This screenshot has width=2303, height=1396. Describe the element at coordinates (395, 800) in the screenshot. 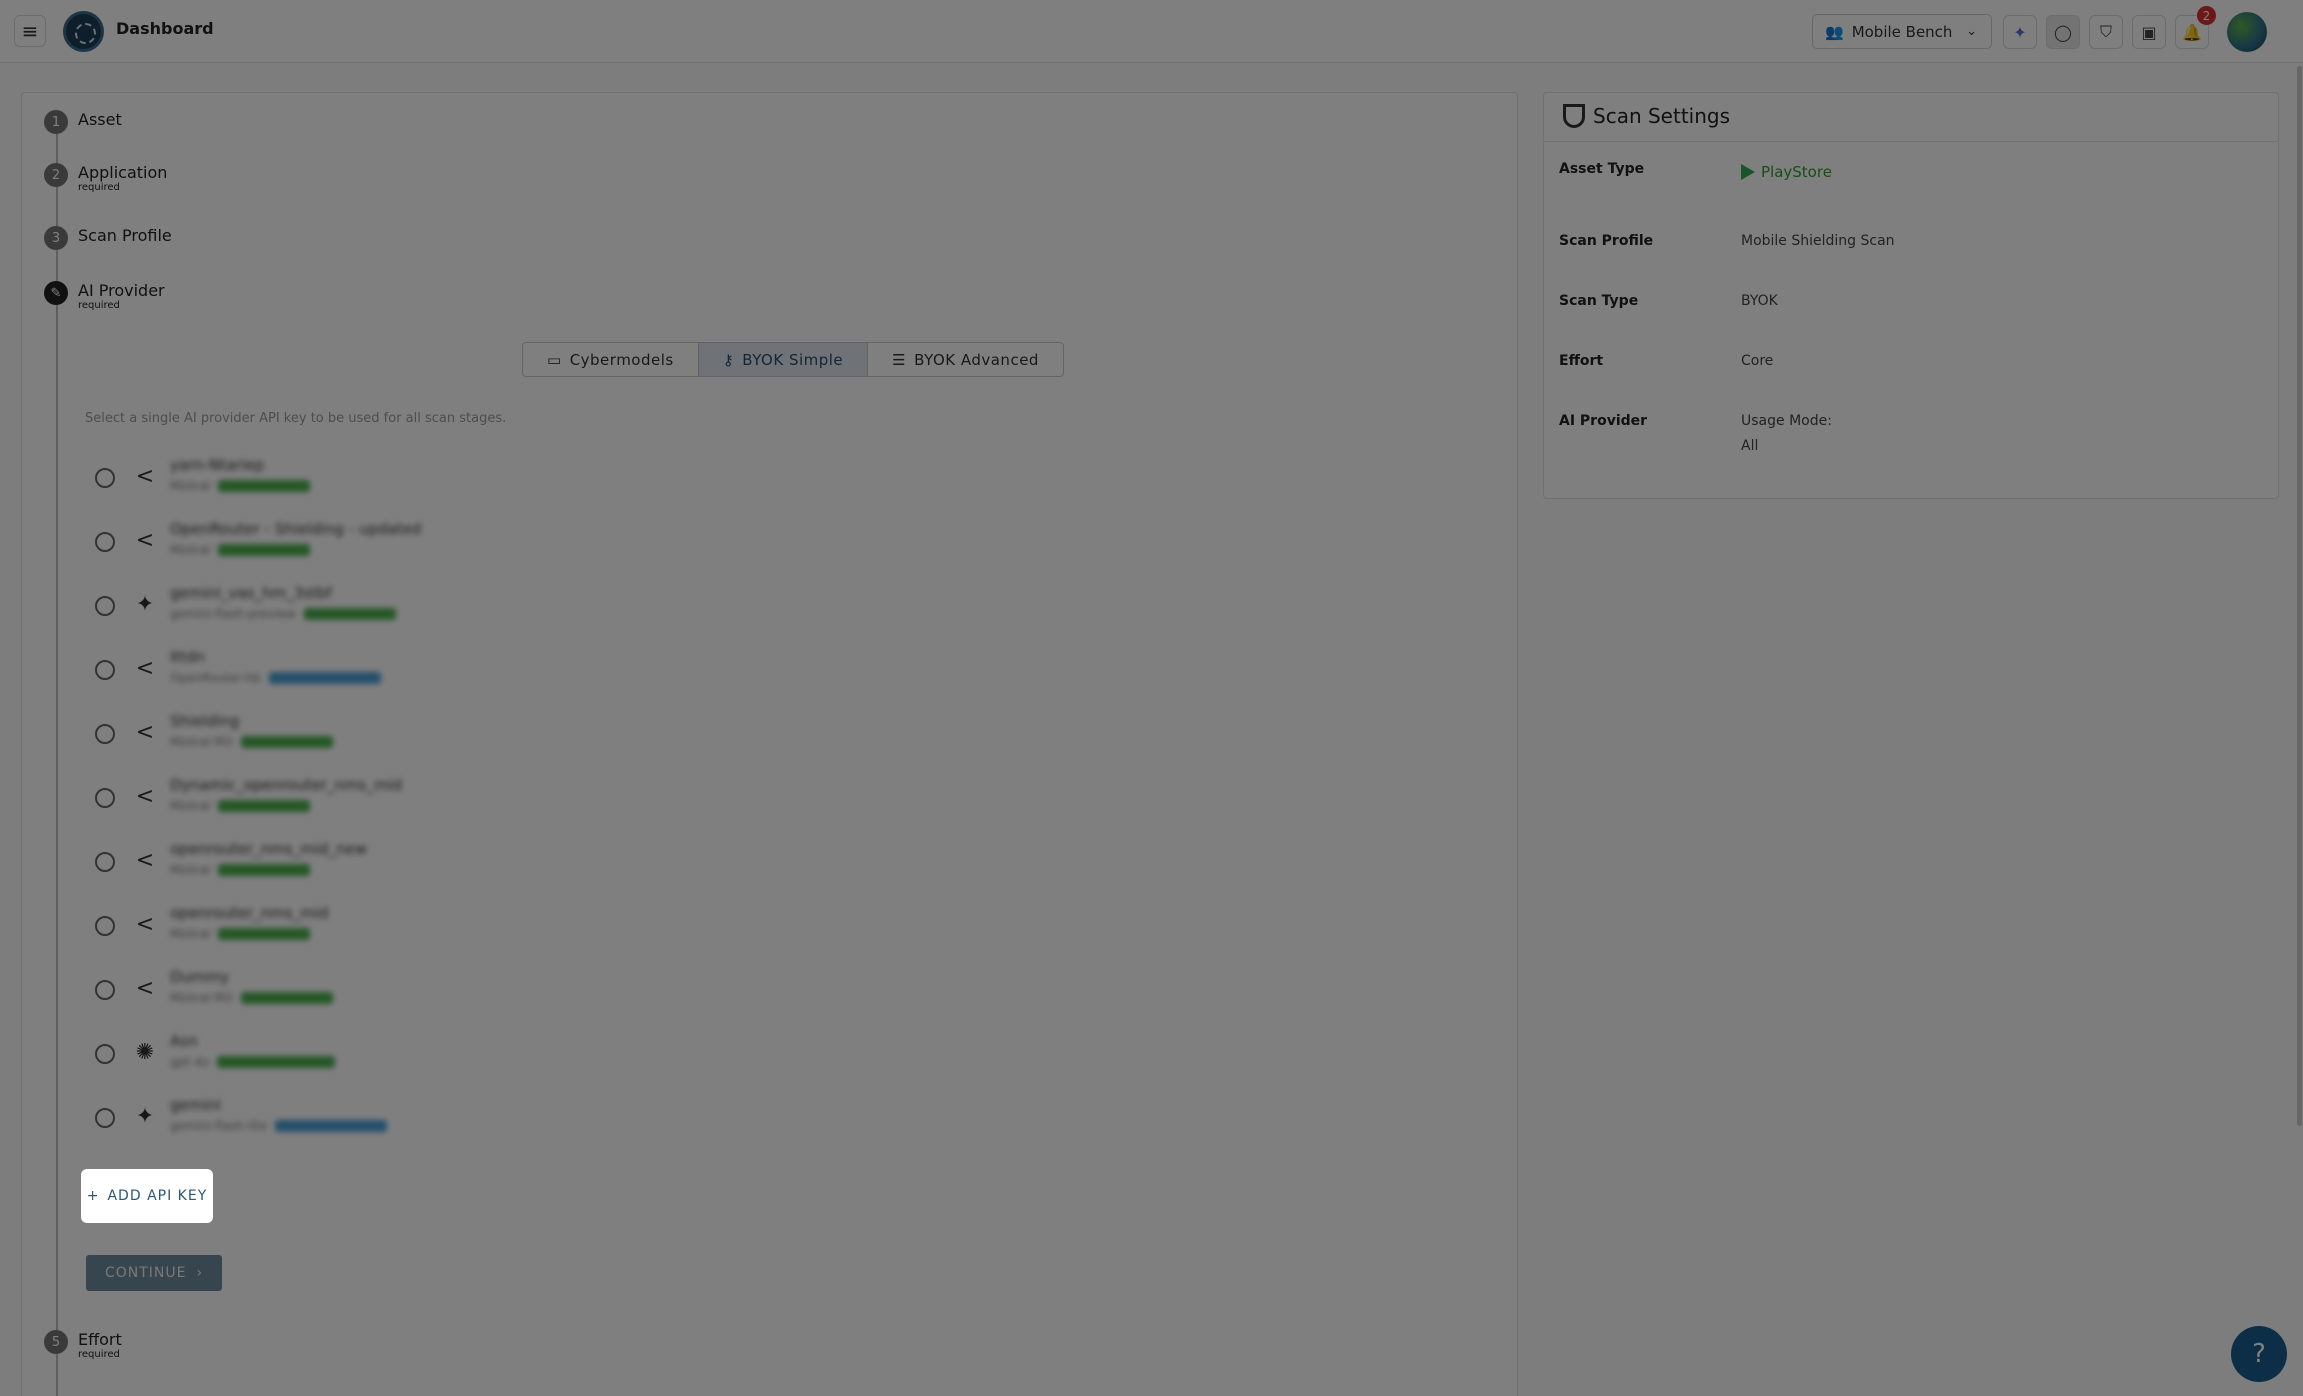

I see `api-key-option: < Dynamic_openrouter_nms_mid Mistral` at that location.